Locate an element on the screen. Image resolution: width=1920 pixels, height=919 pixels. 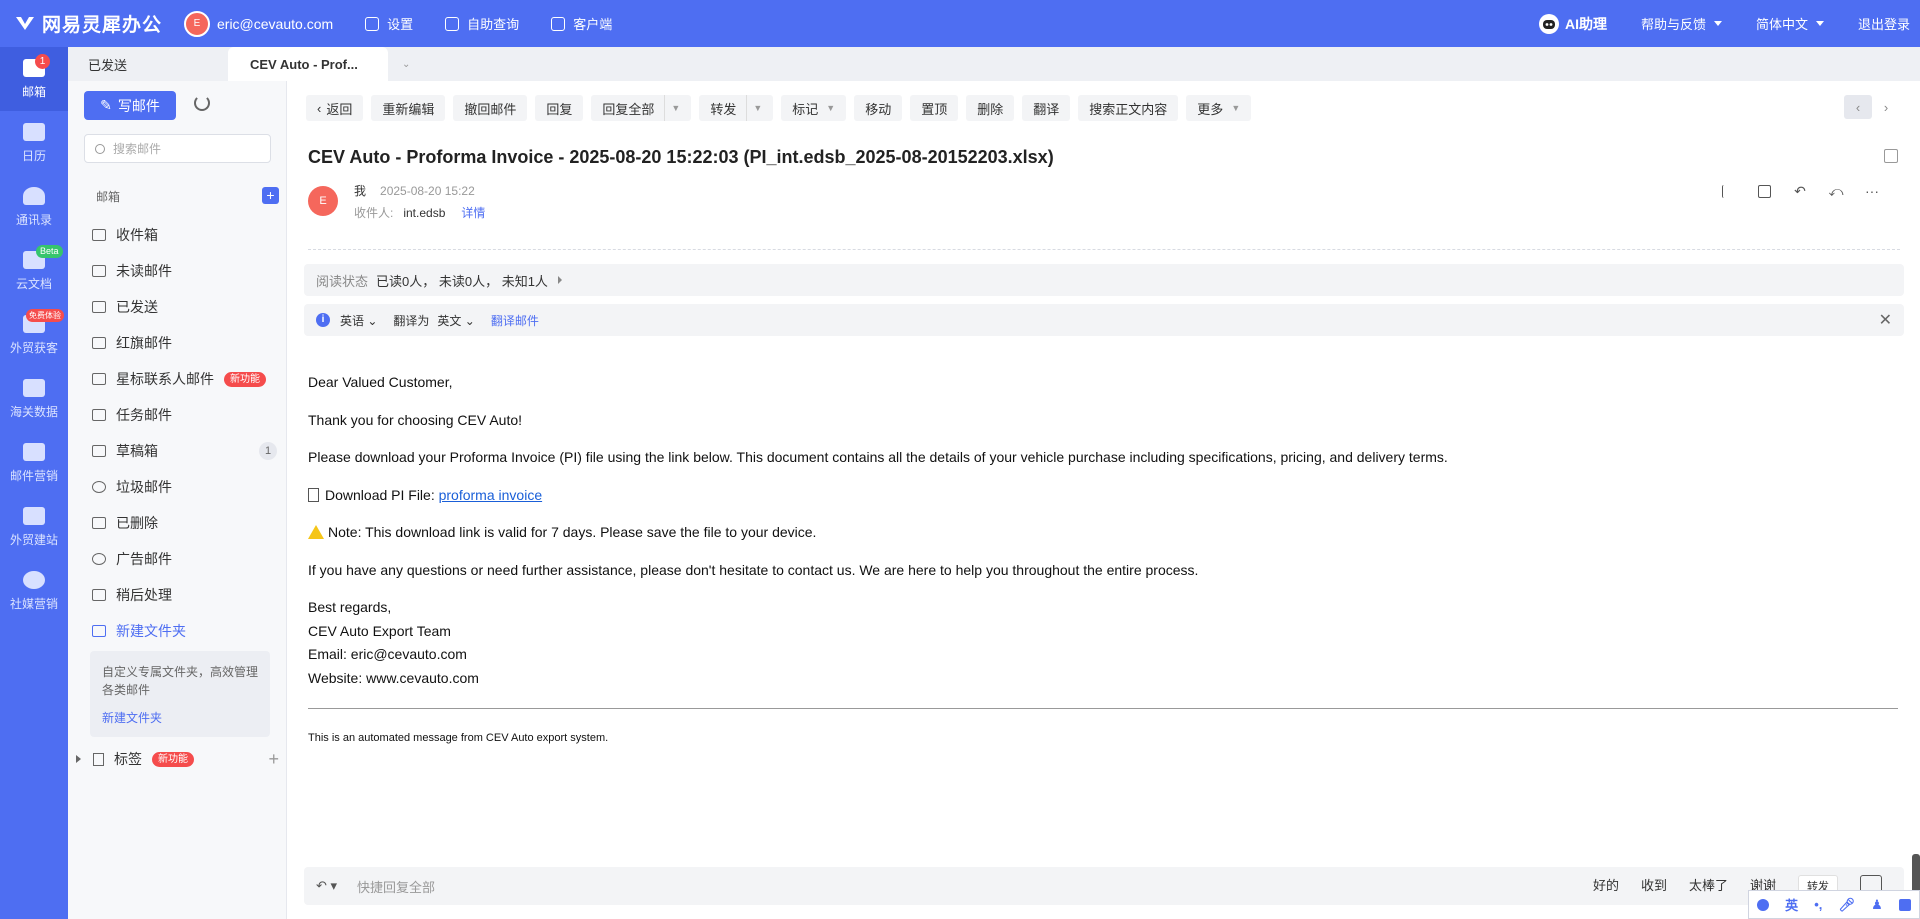
rail-item-calendar: 日历 is located at coordinates (34, 143).